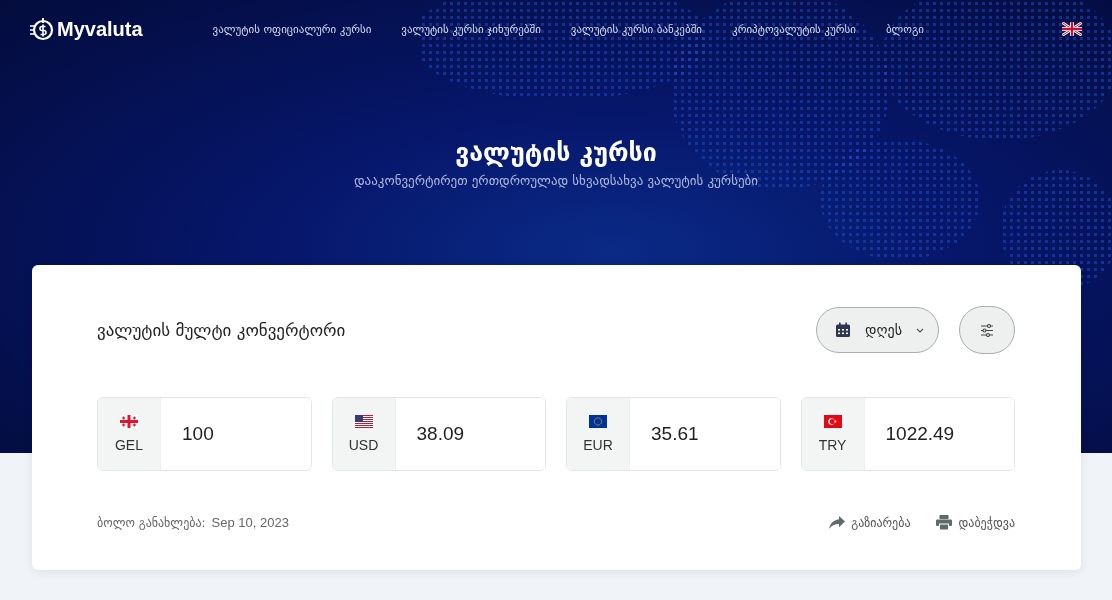 This screenshot has height=600, width=1112. What do you see at coordinates (598, 421) in the screenshot?
I see `eu-flag-icon` at bounding box center [598, 421].